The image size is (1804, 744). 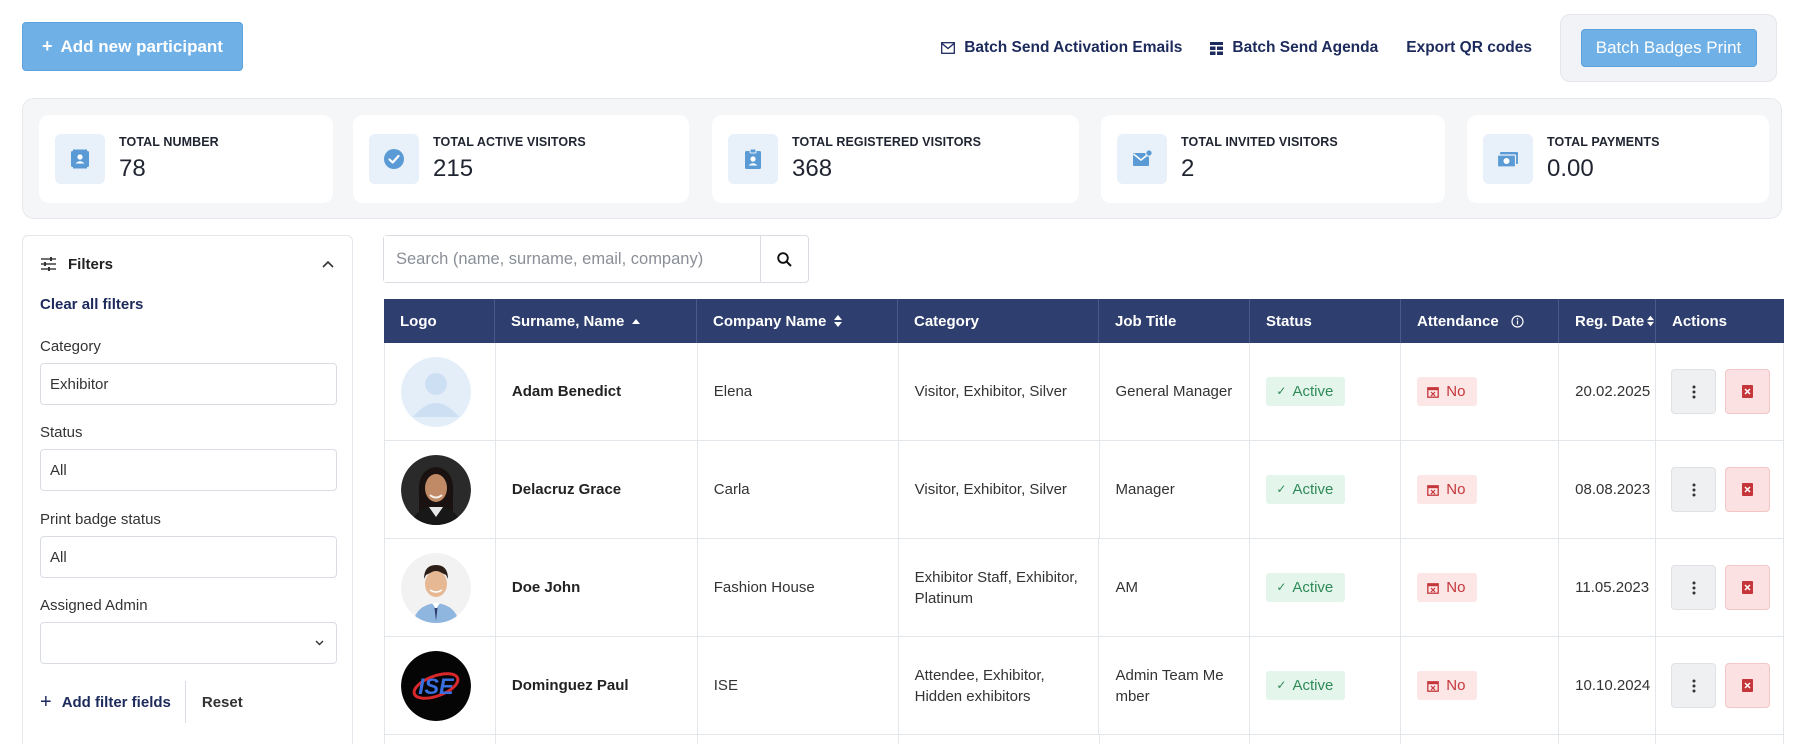 What do you see at coordinates (1603, 142) in the screenshot?
I see `stat-label: TOTAL PAYMENTS` at bounding box center [1603, 142].